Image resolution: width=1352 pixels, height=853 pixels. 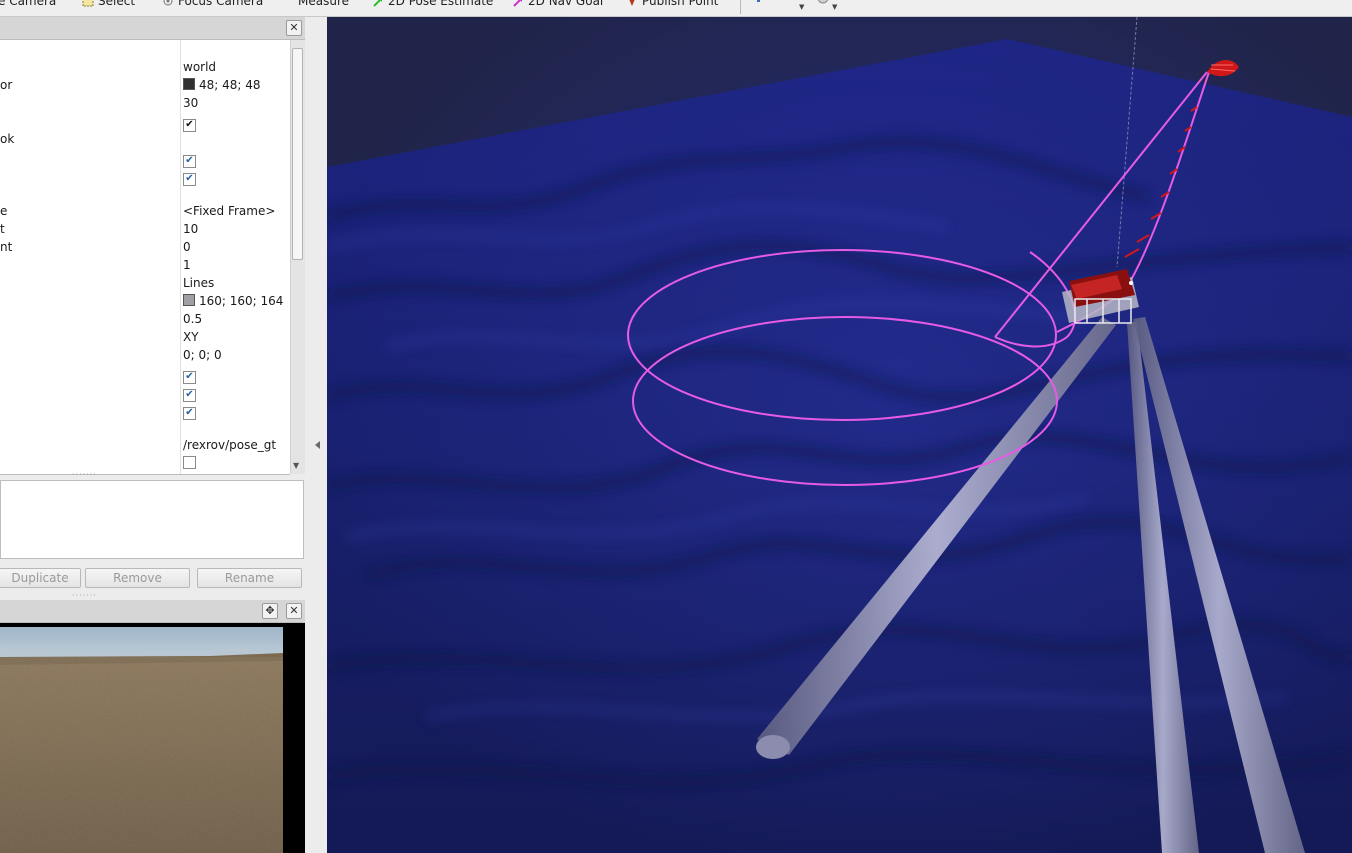 I want to click on remove-button: Remove, so click(x=137, y=578).